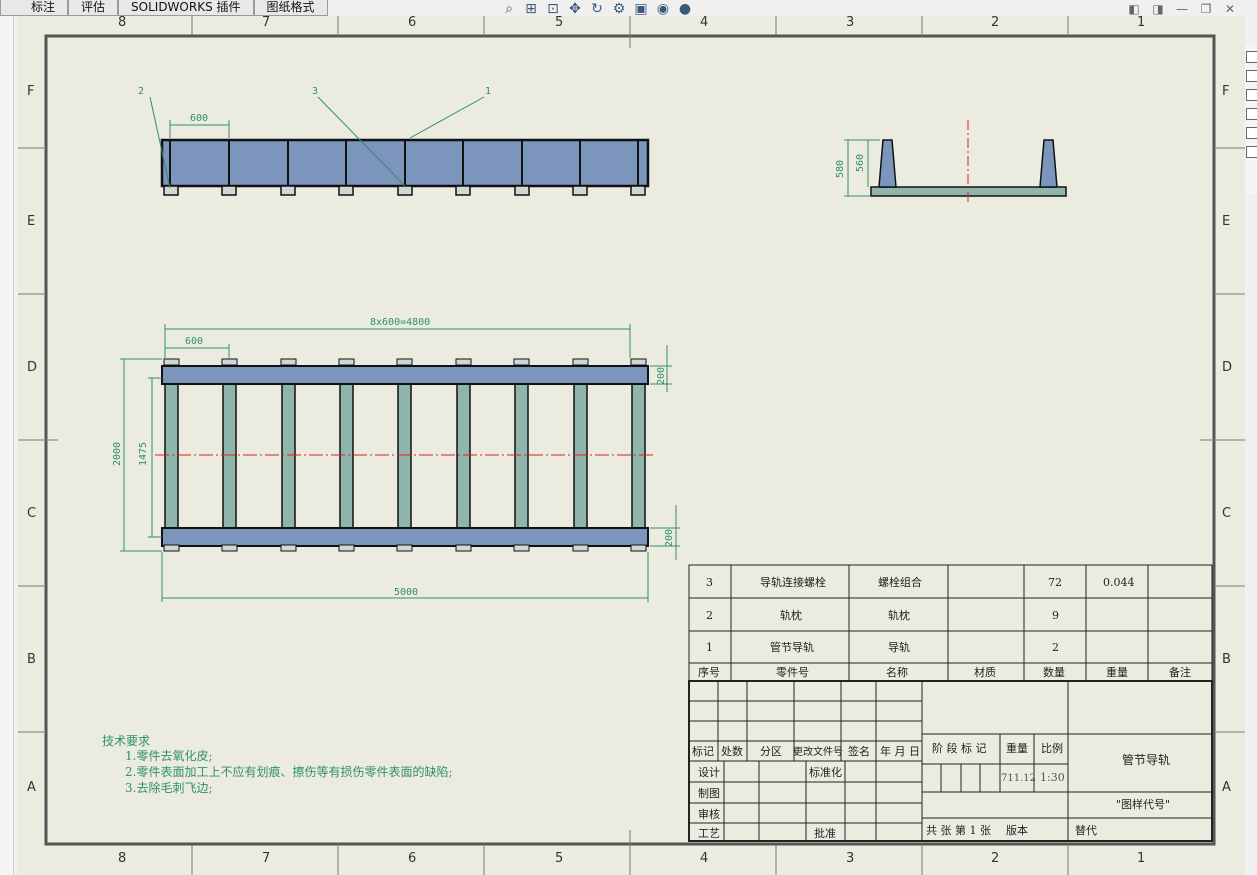  What do you see at coordinates (126, 741) in the screenshot?
I see `notes-title: 技术要求` at bounding box center [126, 741].